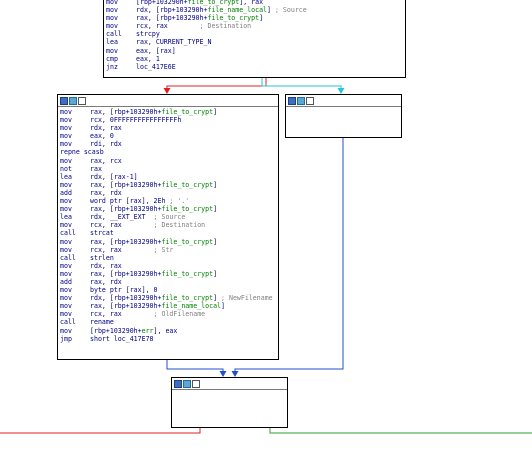 Image resolution: width=532 pixels, height=475 pixels. What do you see at coordinates (102, 322) in the screenshot?
I see `operands: rename` at bounding box center [102, 322].